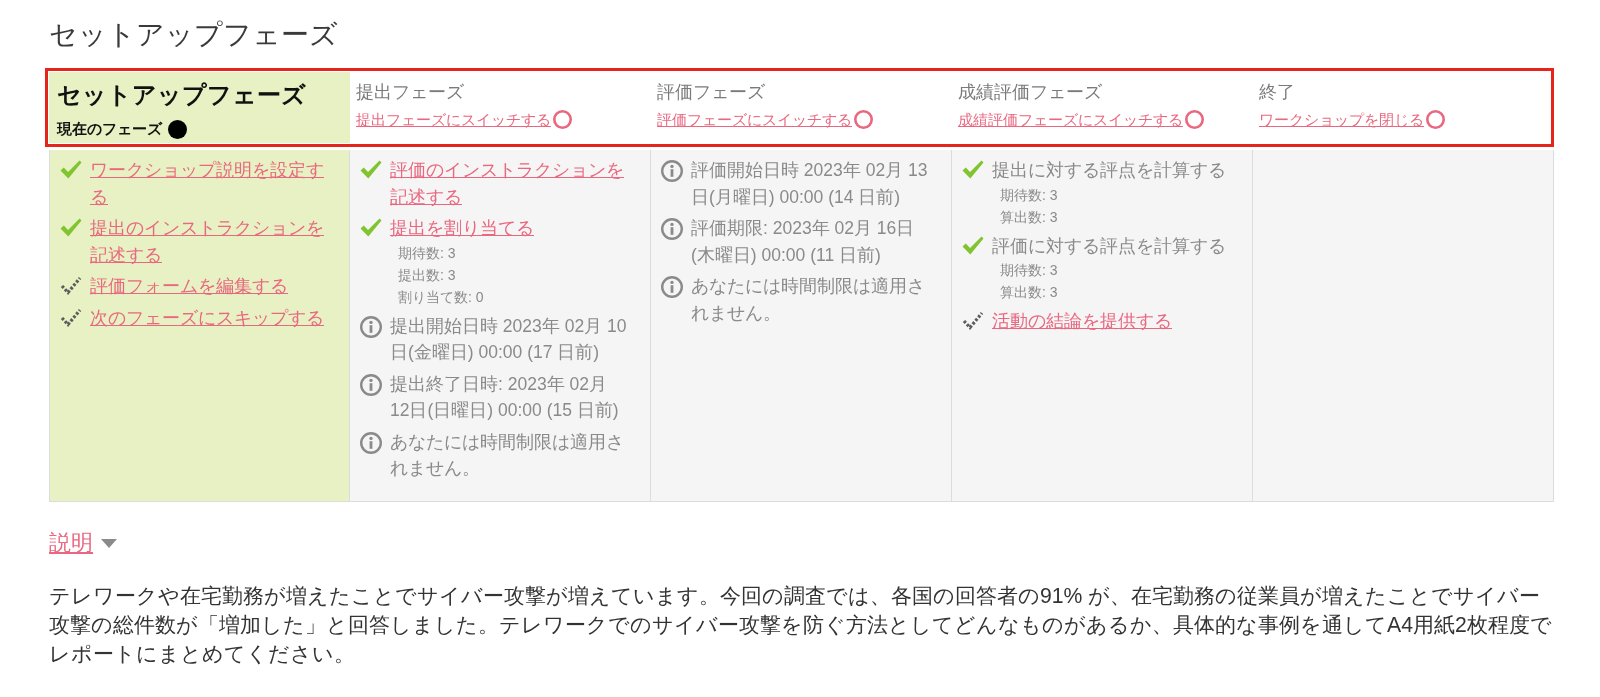 The height and width of the screenshot is (697, 1600). I want to click on phase-title: 提出フェーズ, so click(410, 92).